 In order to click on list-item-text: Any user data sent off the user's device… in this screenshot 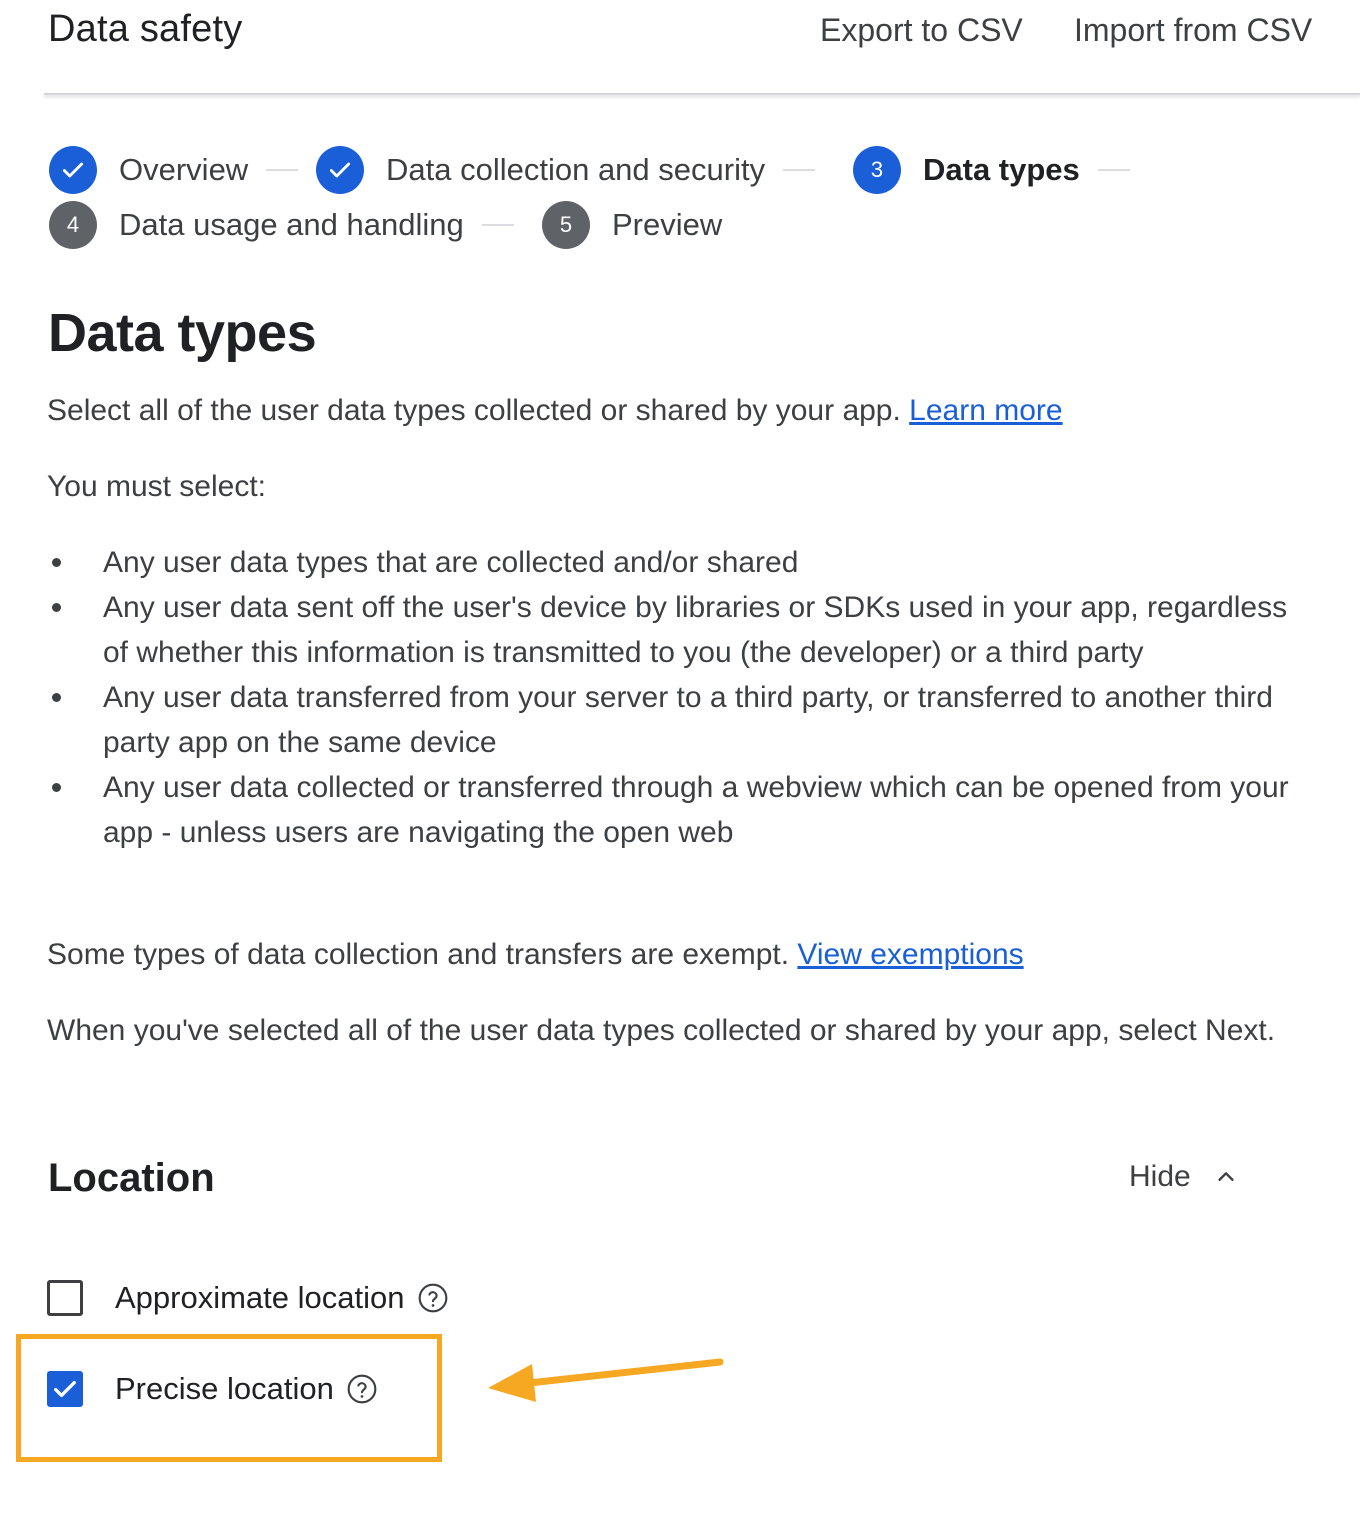, I will do `click(695, 630)`.